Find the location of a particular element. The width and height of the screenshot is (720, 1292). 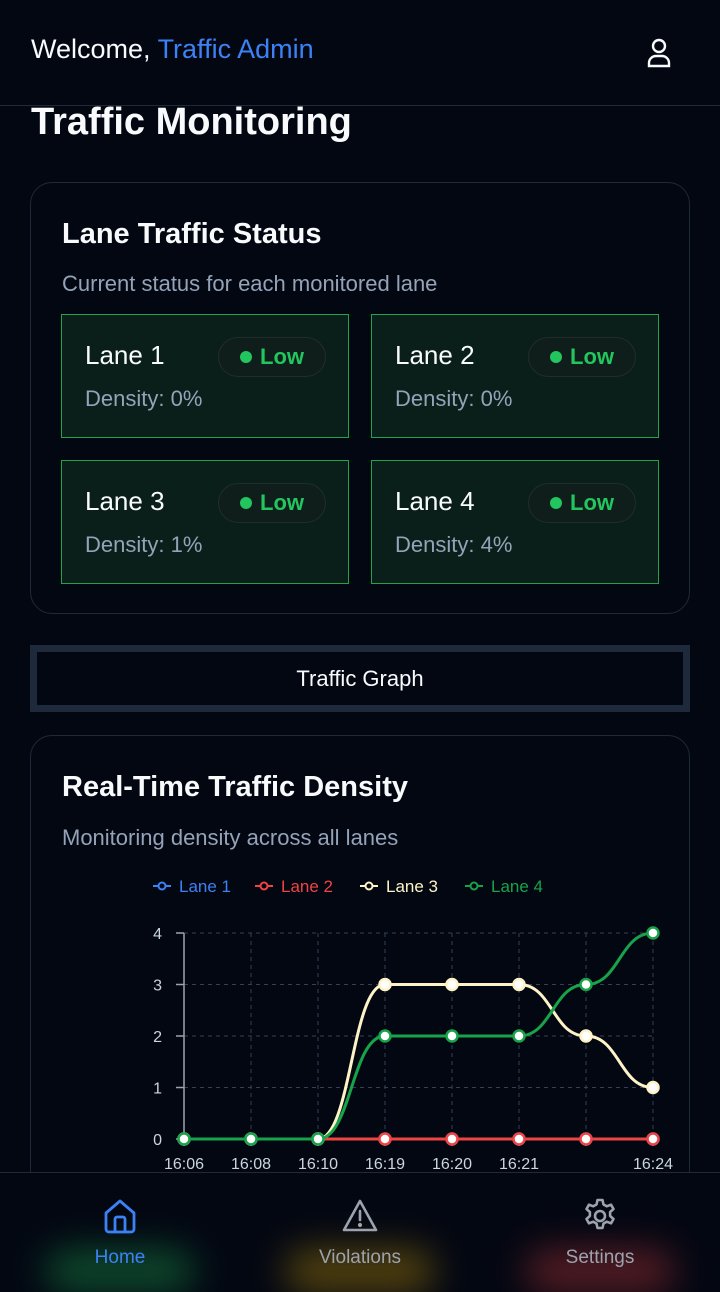

page-title: Traffic Monitoring is located at coordinates (191, 122).